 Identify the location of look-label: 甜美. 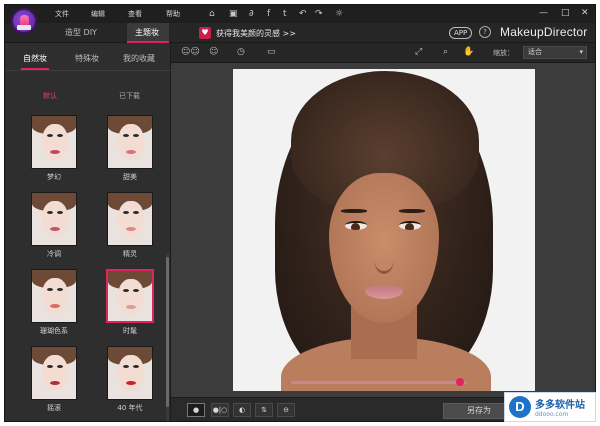
(130, 177).